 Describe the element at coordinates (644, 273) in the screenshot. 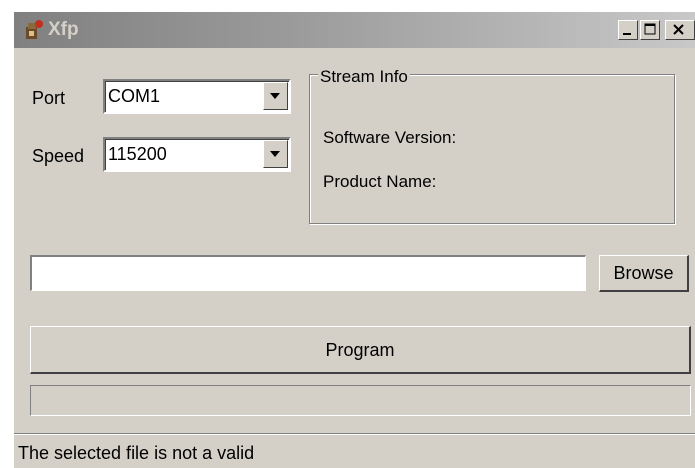

I see `browse-button: Browse` at that location.